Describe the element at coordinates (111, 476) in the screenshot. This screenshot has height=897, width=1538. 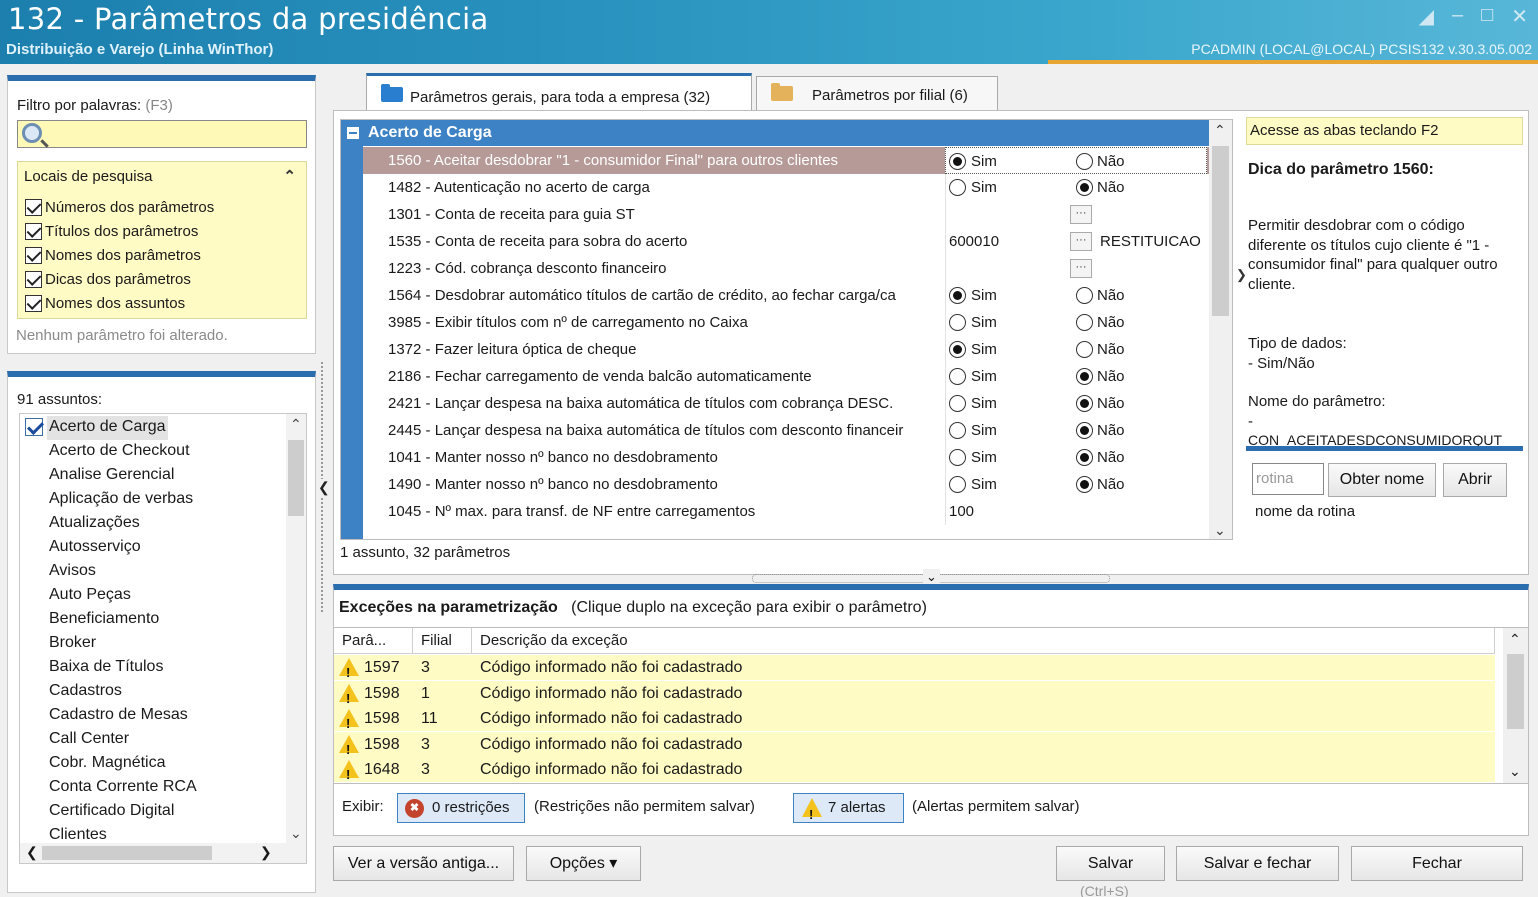
I see `subject-item: Analise Gerencial` at that location.